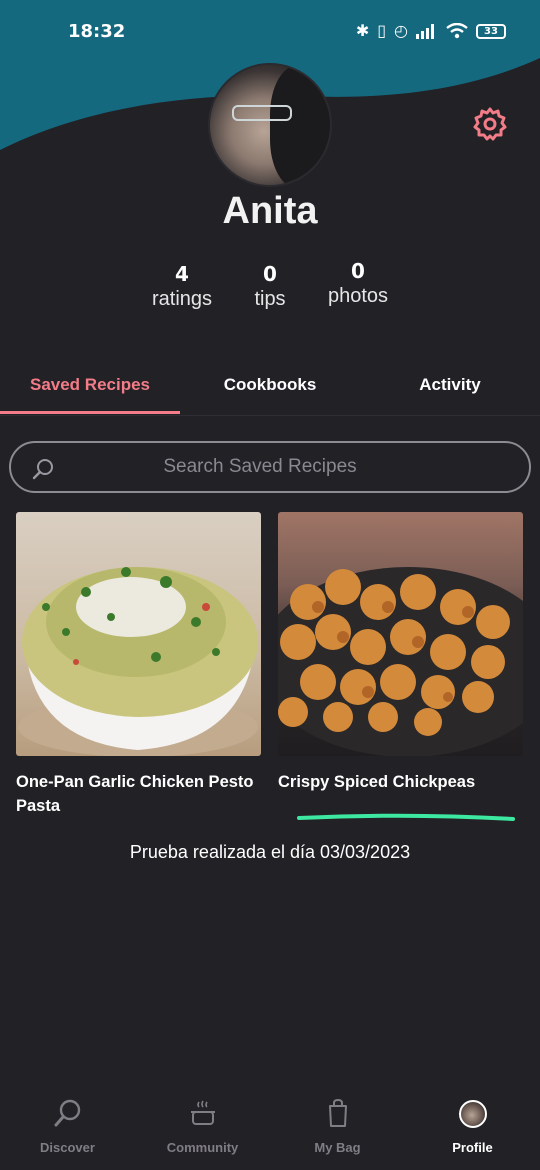 This screenshot has height=1170, width=540. I want to click on signal-icon, so click(425, 31).